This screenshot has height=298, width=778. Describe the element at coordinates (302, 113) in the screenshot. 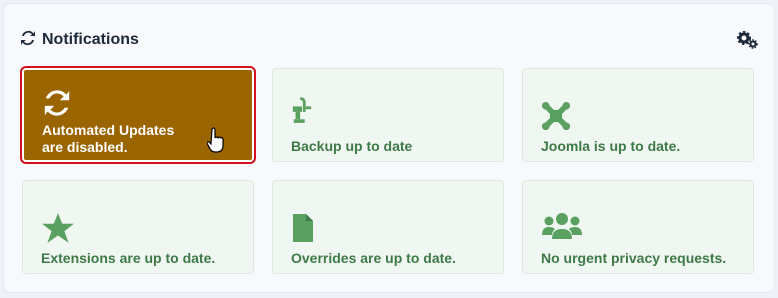

I see `backup-icon` at that location.